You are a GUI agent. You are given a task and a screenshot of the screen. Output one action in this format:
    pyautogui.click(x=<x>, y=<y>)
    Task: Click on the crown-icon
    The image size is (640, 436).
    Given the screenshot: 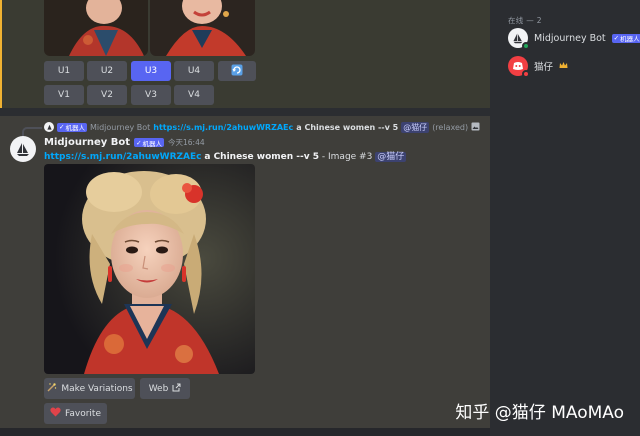 What is the action you would take?
    pyautogui.click(x=563, y=66)
    